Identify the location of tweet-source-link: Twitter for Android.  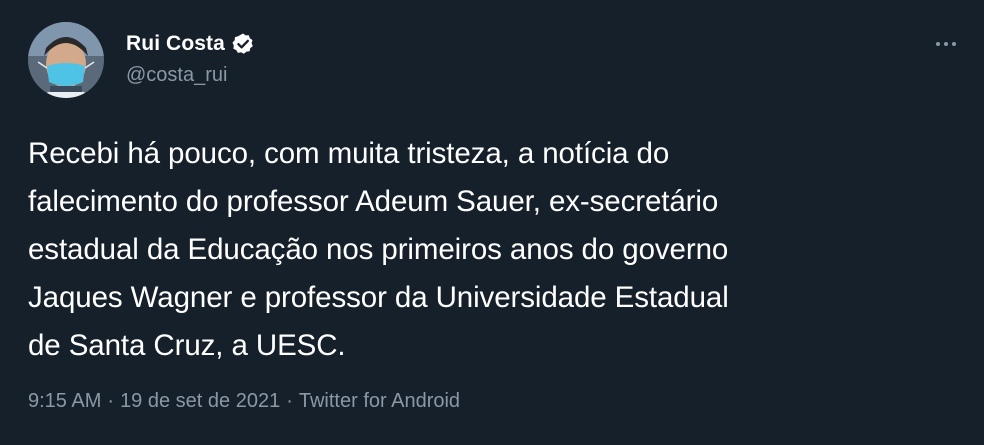
(379, 401).